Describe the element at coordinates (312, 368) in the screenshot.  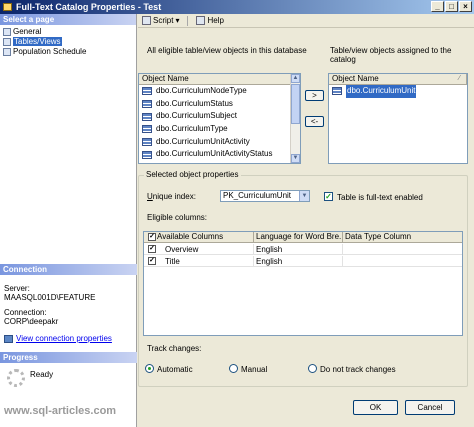
I see `do-not-track-radio` at that location.